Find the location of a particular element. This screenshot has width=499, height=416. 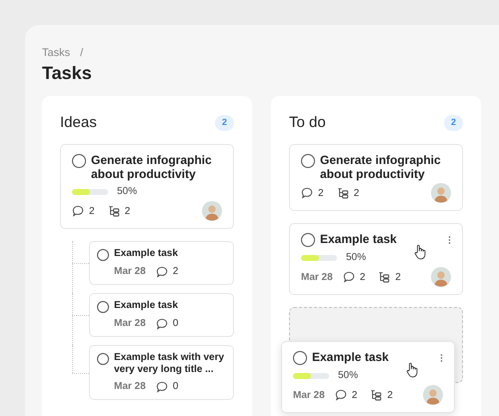

subtask-card: Example task with very very very long title ... Mar 28 0 is located at coordinates (161, 372).